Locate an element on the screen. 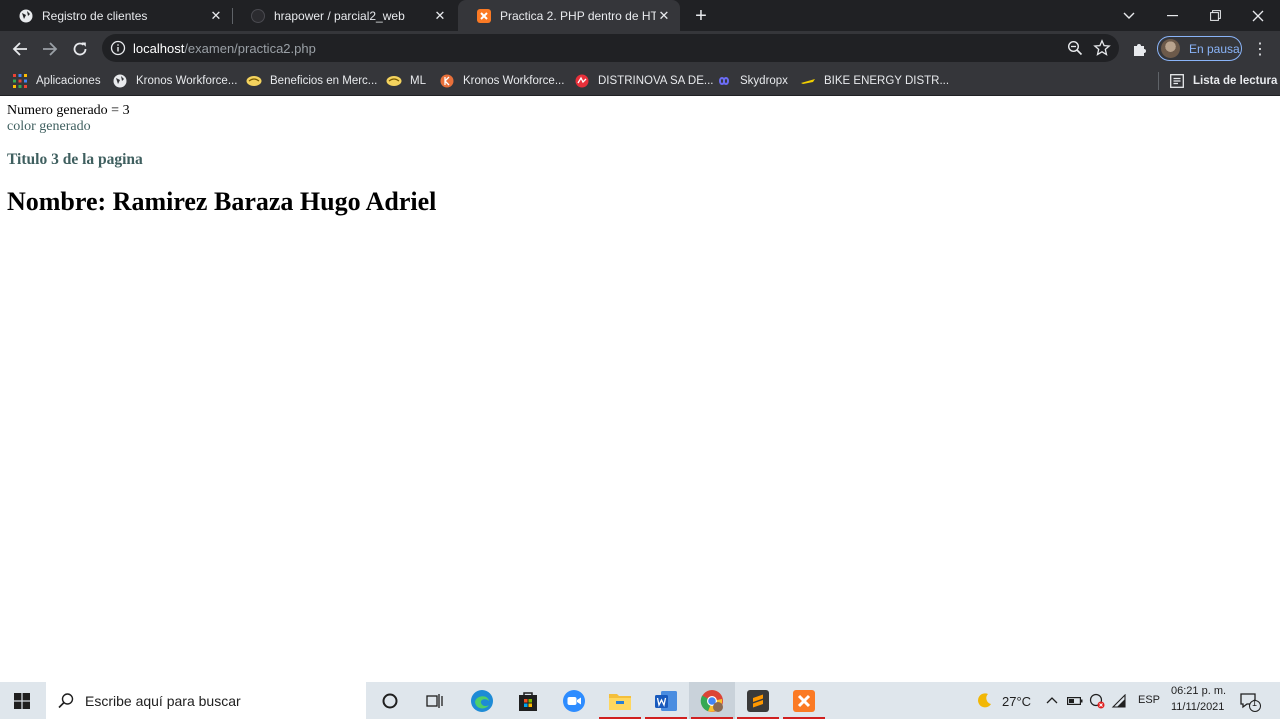 The image size is (1280, 719). file-explorer-icon is located at coordinates (620, 700).